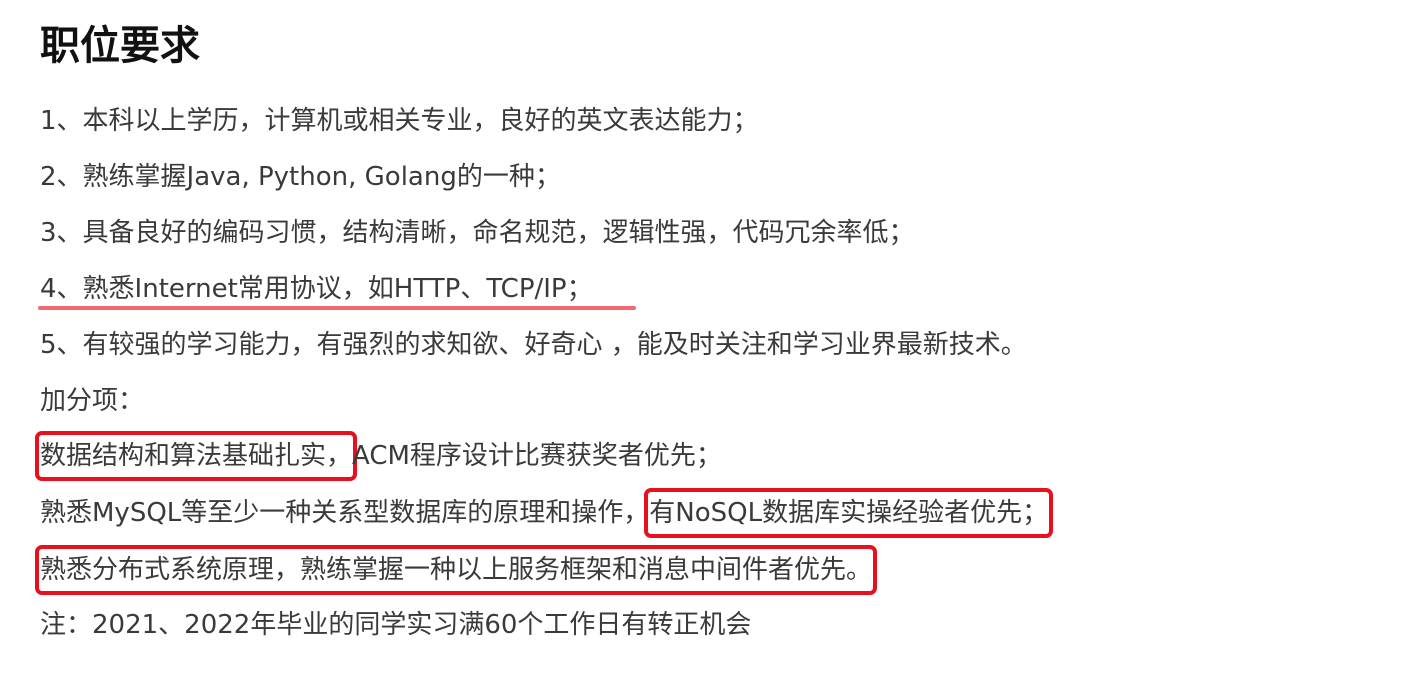  I want to click on bonus-item-1: 数据结构和算法基础扎实，ACM程序设计比赛获奖者优先；, so click(378, 456).